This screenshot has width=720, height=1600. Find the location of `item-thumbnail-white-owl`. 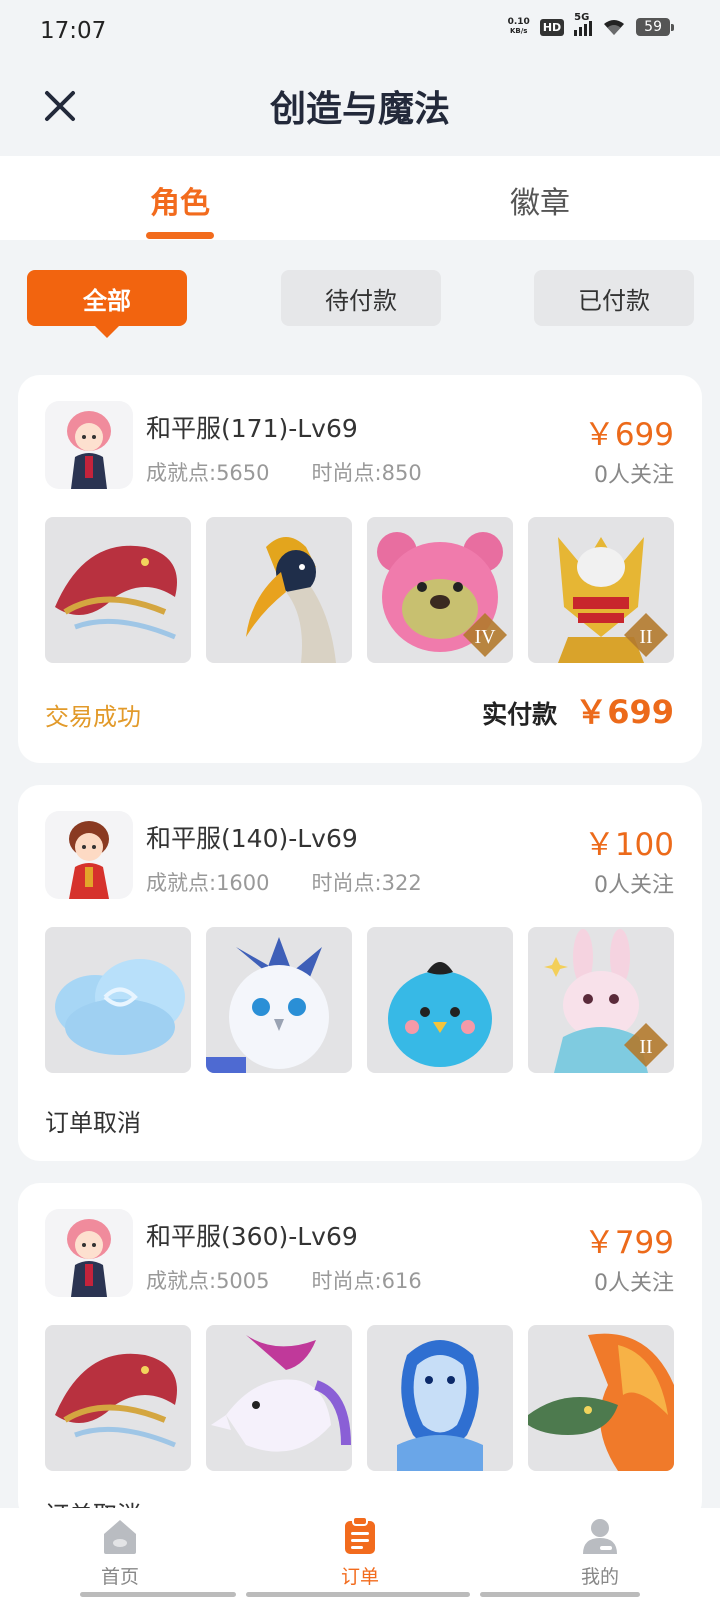

item-thumbnail-white-owl is located at coordinates (279, 1000).